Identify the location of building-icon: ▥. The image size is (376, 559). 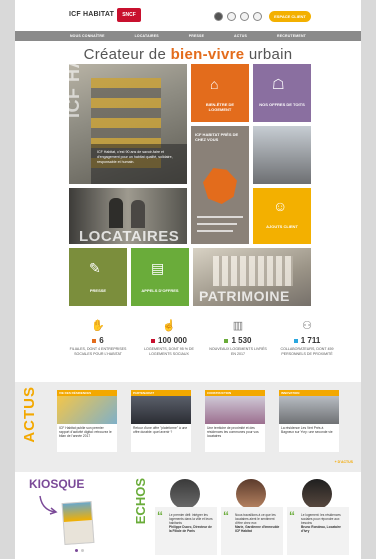
(238, 326).